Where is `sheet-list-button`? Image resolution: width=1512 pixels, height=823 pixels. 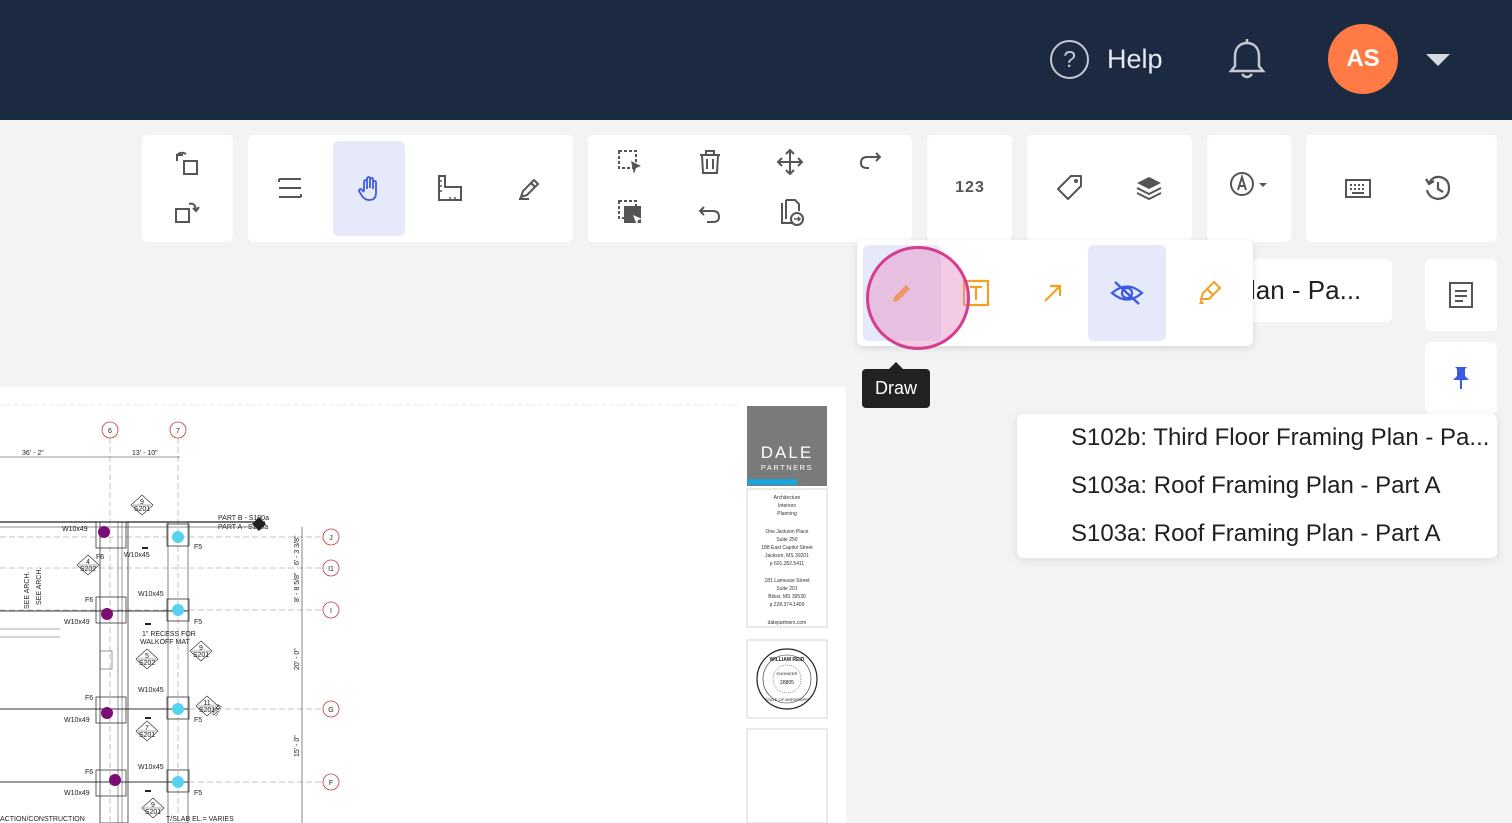
sheet-list-button is located at coordinates (1461, 295).